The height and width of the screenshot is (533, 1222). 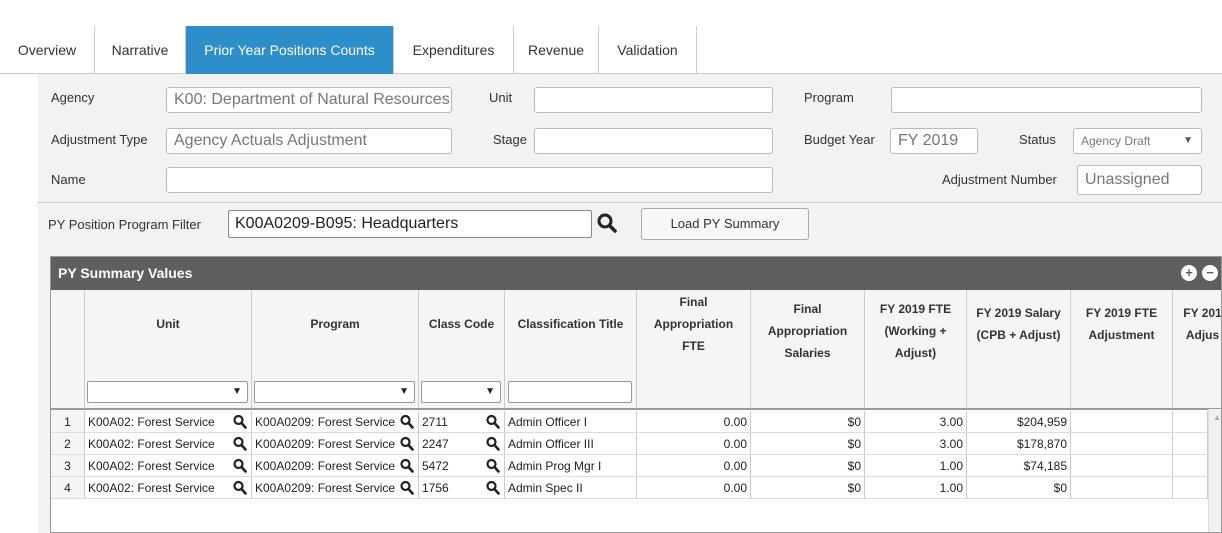 I want to click on class-code-cell-text: 2247, so click(x=435, y=444).